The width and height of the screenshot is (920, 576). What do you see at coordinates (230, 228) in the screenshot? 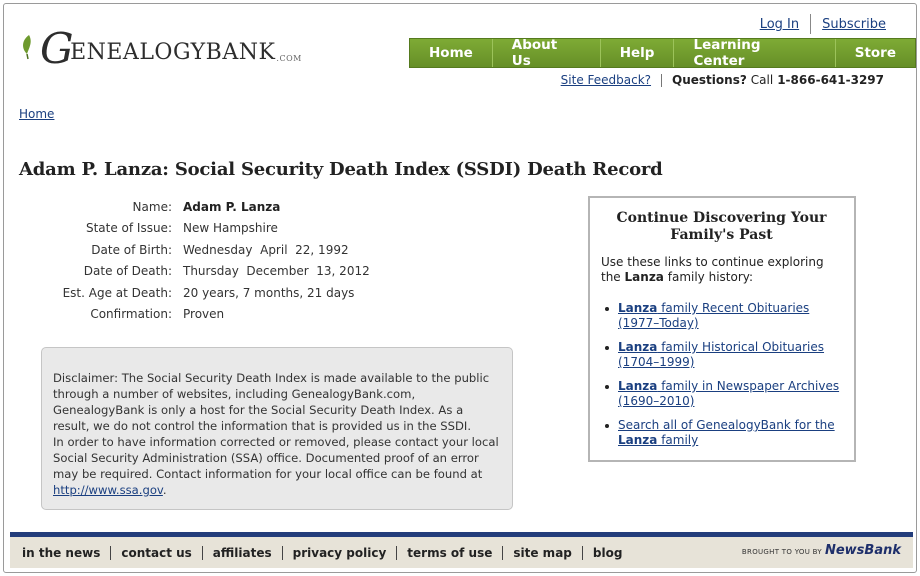
I see `record-value: New Hampshire` at bounding box center [230, 228].